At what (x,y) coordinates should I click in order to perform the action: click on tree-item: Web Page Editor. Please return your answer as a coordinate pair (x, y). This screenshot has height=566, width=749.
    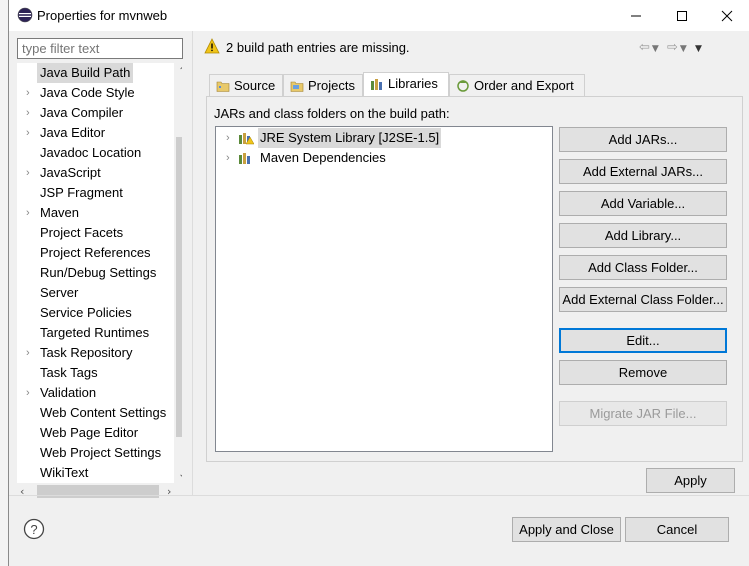
    Looking at the image, I should click on (96, 433).